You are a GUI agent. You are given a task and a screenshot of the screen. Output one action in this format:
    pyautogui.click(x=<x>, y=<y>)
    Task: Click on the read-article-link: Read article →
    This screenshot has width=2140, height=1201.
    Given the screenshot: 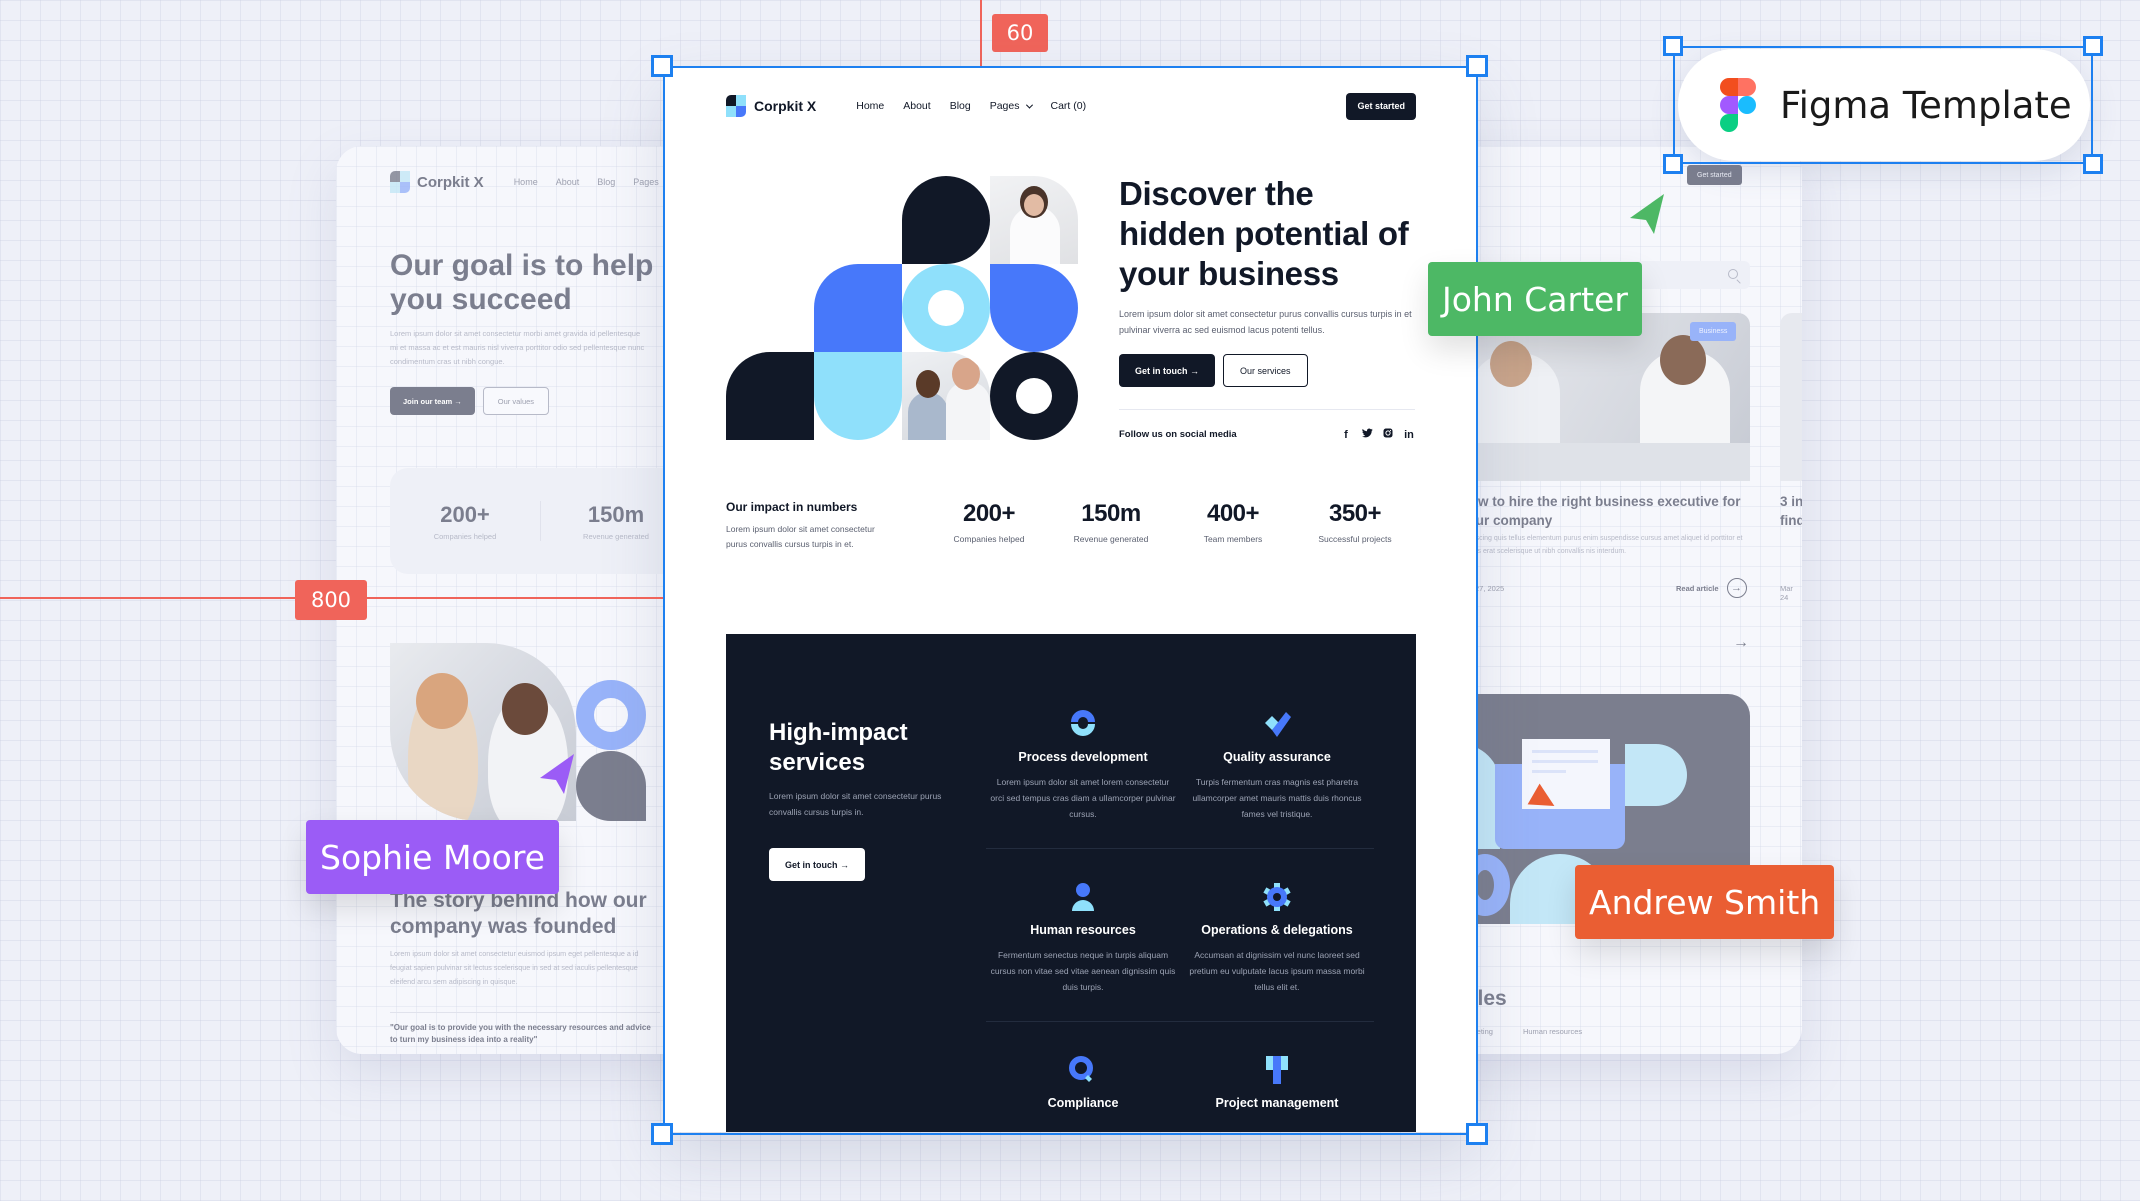 What is the action you would take?
    pyautogui.click(x=1711, y=588)
    